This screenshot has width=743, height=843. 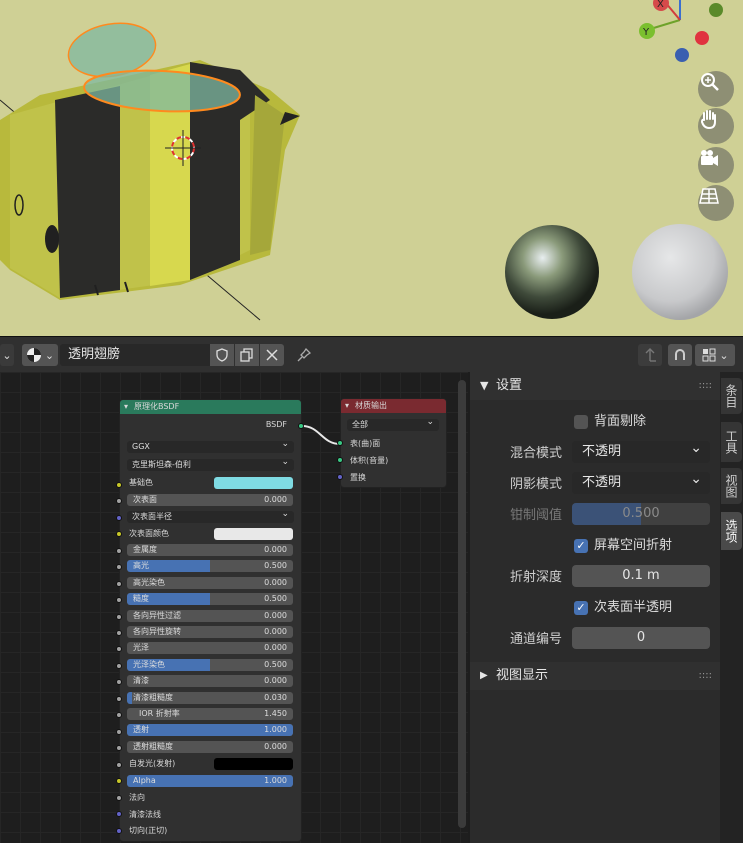 What do you see at coordinates (272, 355) in the screenshot?
I see `unlink-material-button` at bounding box center [272, 355].